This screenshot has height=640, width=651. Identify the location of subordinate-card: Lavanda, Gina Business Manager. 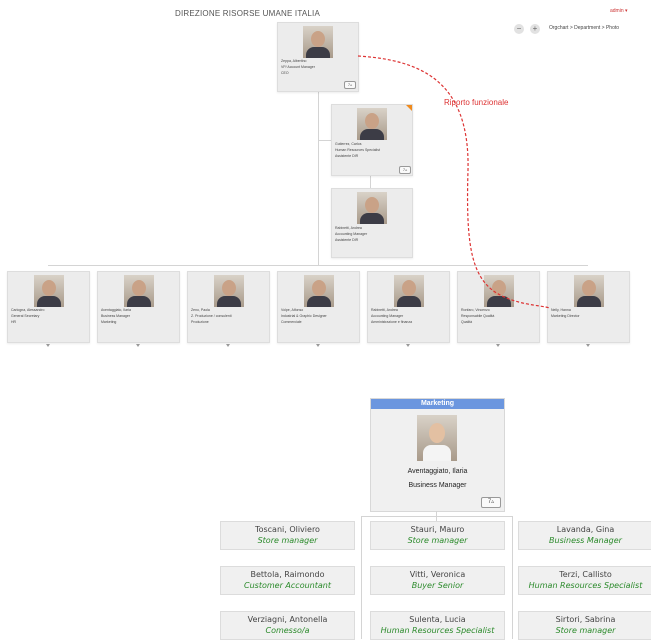
(584, 535).